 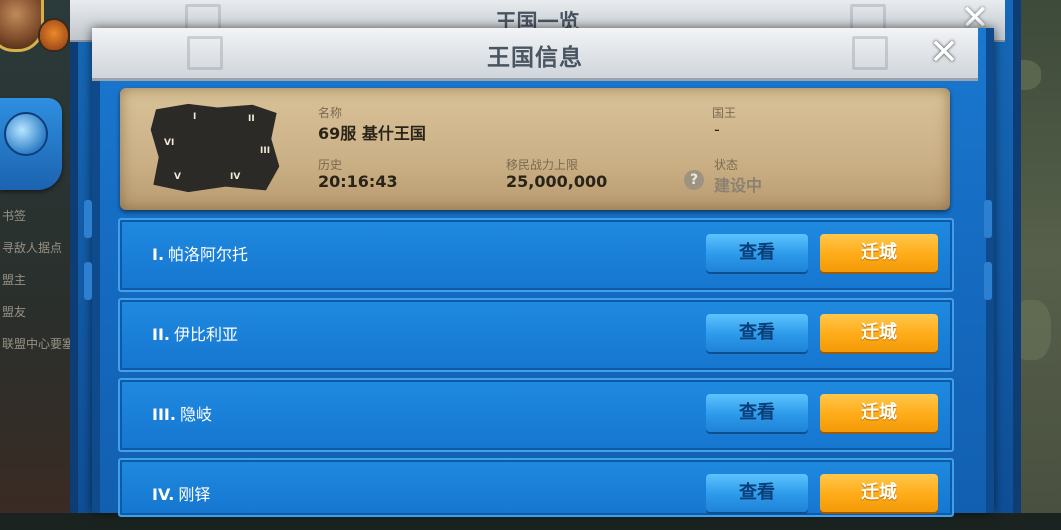 I want to click on migration-limit-value: 25,000,000, so click(x=557, y=181).